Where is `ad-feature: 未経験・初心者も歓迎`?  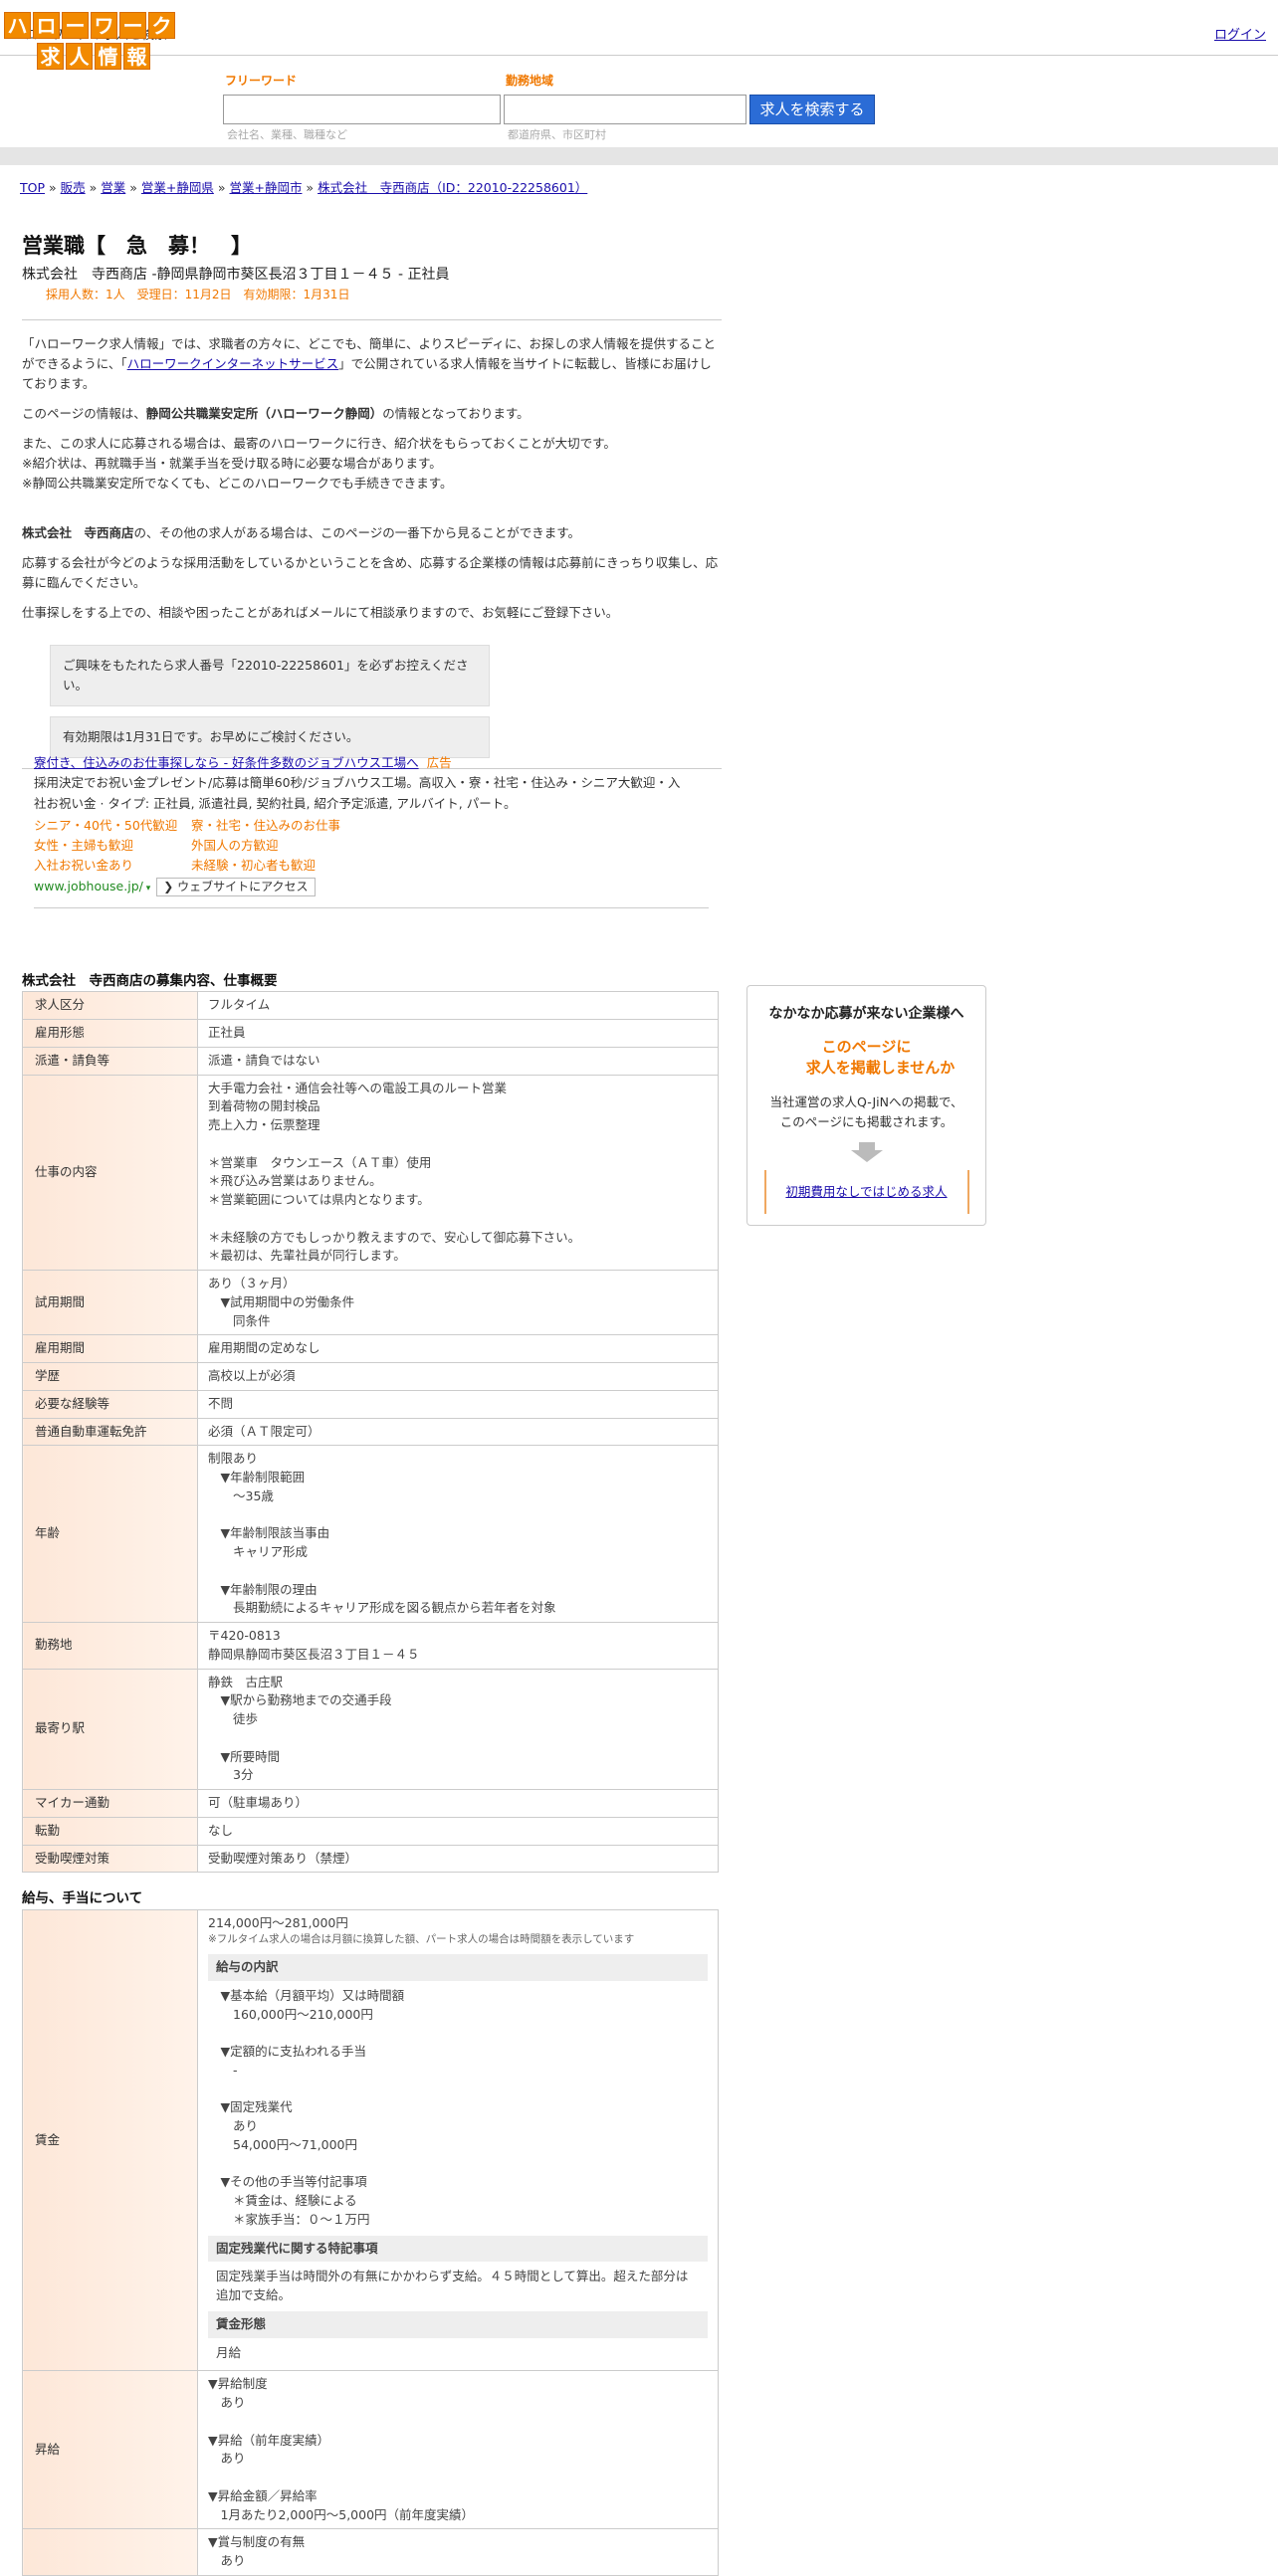 ad-feature: 未経験・初心者も歓迎 is located at coordinates (254, 866).